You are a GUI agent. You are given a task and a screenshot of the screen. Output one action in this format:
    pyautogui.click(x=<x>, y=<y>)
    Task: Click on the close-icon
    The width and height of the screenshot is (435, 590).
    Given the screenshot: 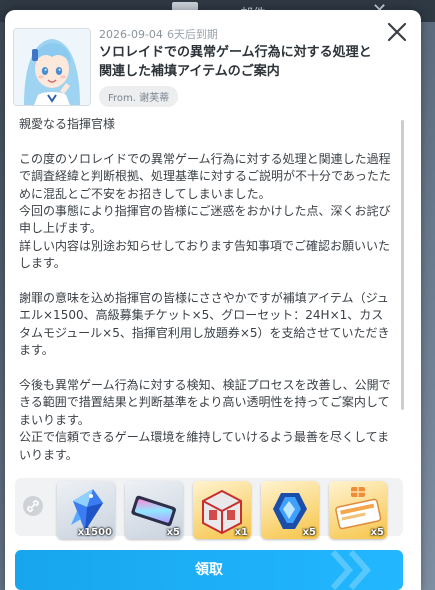 What is the action you would take?
    pyautogui.click(x=397, y=32)
    